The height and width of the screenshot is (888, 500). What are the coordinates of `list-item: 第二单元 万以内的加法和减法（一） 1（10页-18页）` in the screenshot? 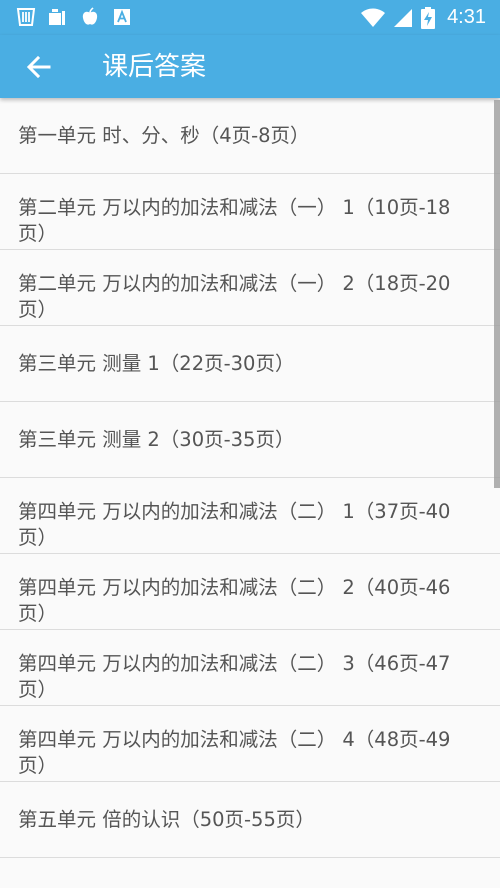 It's located at (250, 212).